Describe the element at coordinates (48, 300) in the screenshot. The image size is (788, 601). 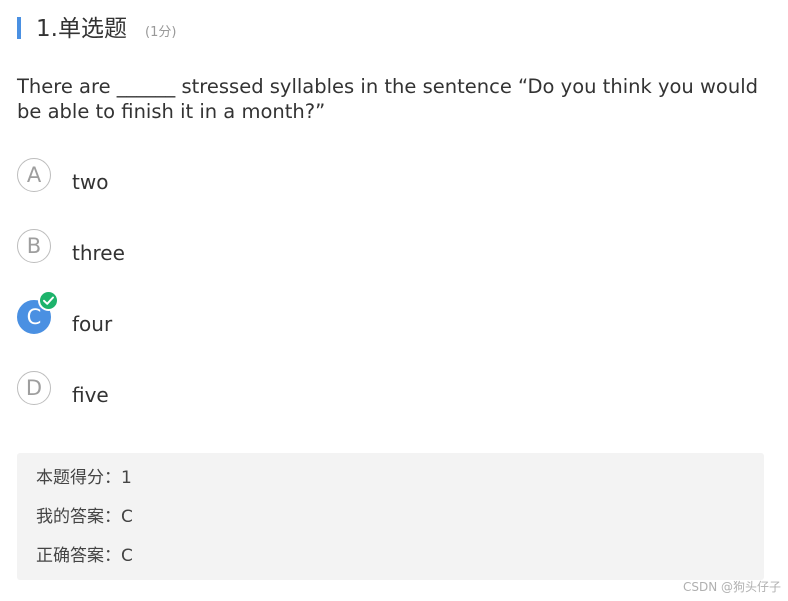
I see `checkmark-icon` at that location.